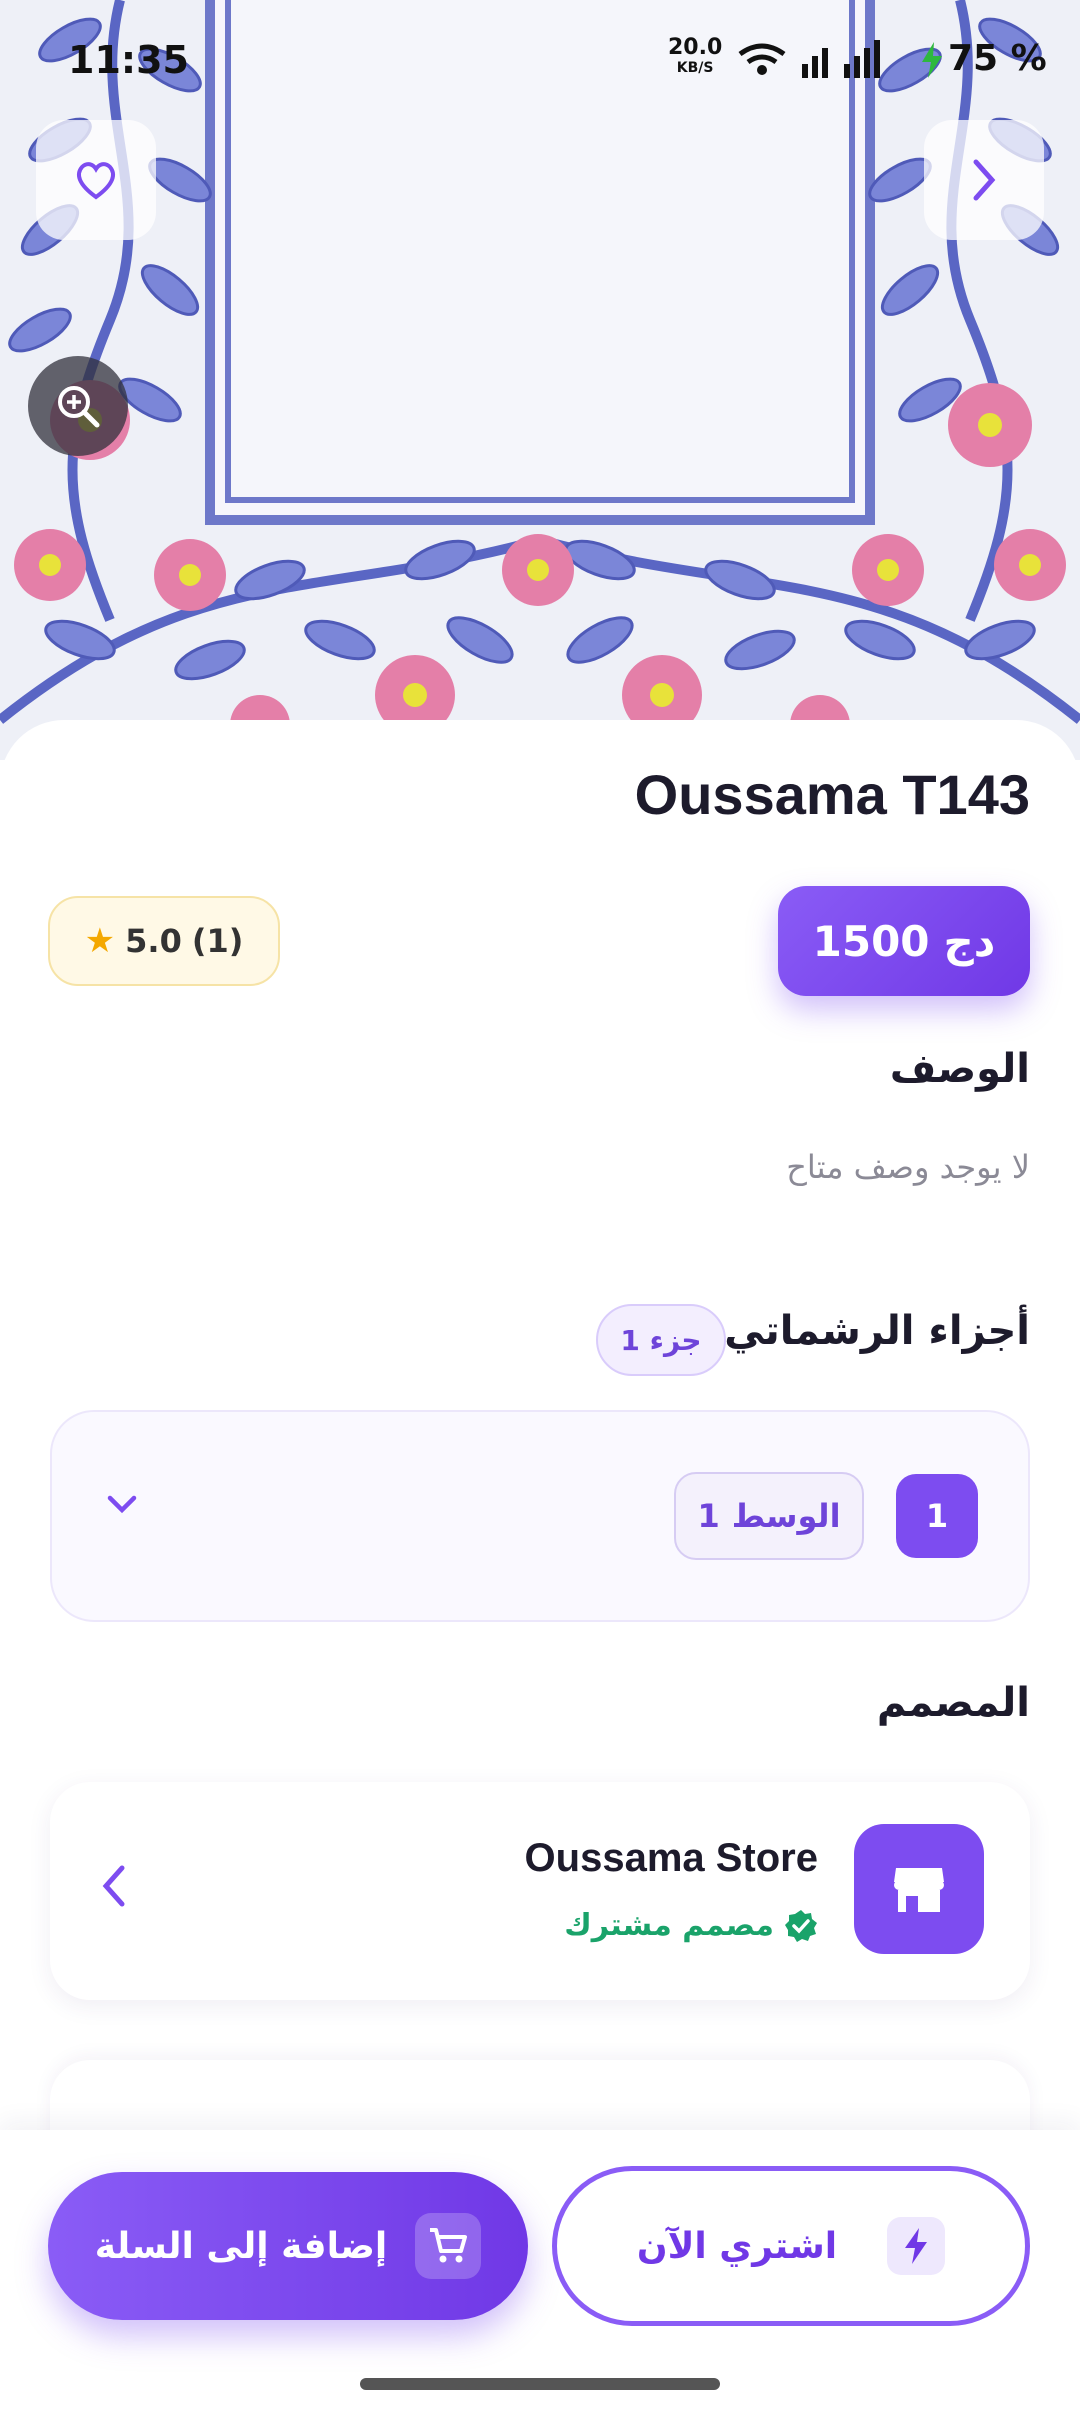  I want to click on store-icon, so click(919, 1890).